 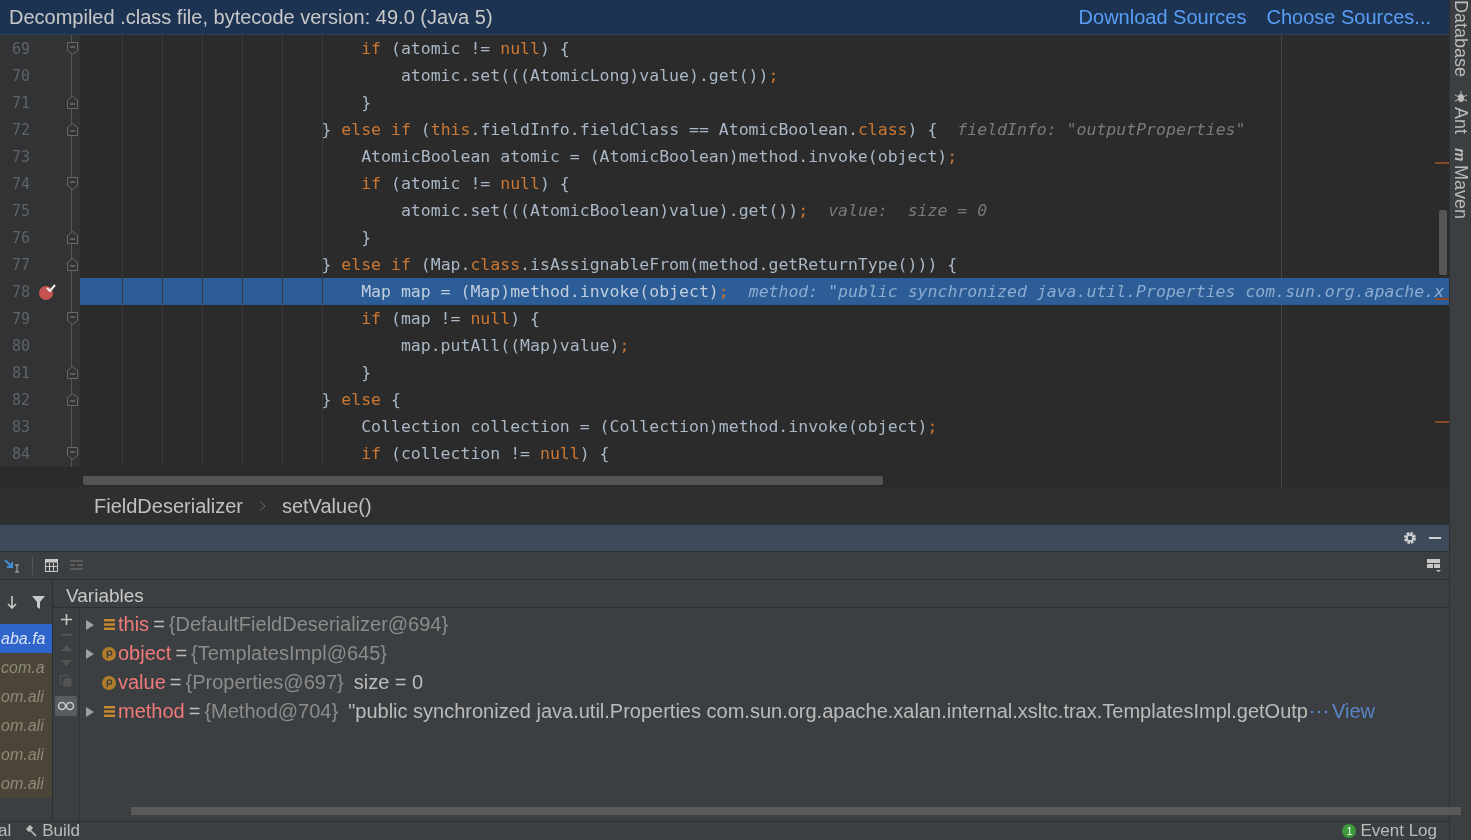 What do you see at coordinates (1349, 831) in the screenshot?
I see `notification-badge: 1` at bounding box center [1349, 831].